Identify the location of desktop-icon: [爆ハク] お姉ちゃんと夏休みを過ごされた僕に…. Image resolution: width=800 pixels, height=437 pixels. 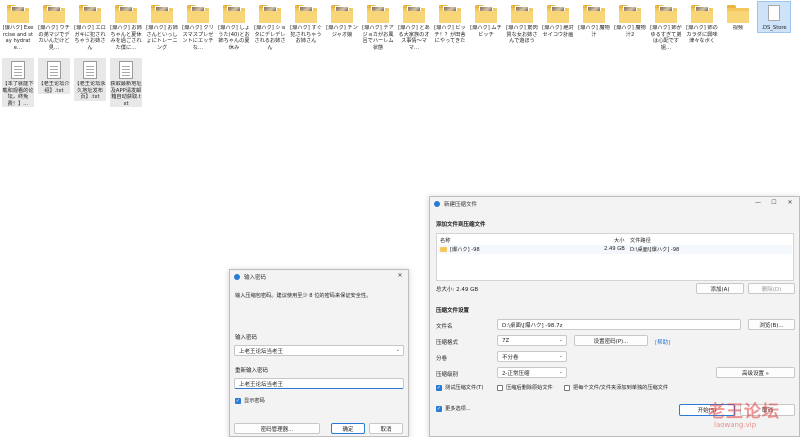
(126, 26).